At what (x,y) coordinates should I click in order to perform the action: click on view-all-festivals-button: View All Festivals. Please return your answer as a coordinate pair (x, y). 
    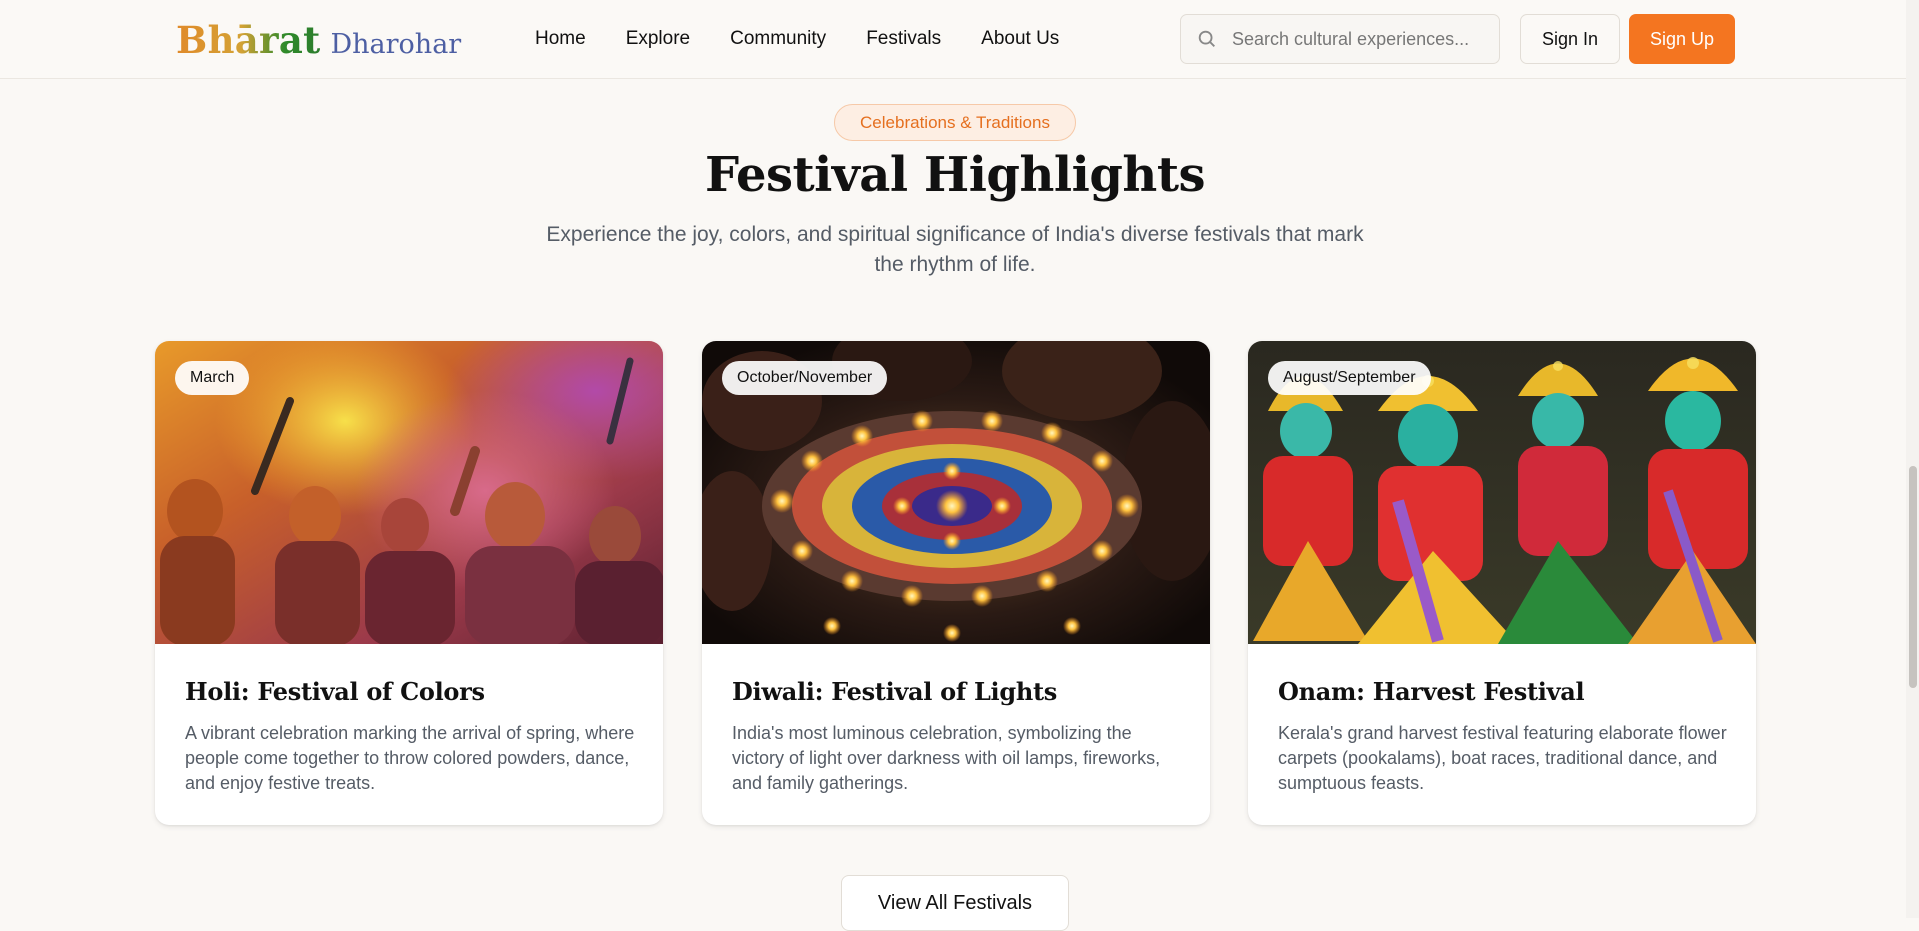
    Looking at the image, I should click on (955, 903).